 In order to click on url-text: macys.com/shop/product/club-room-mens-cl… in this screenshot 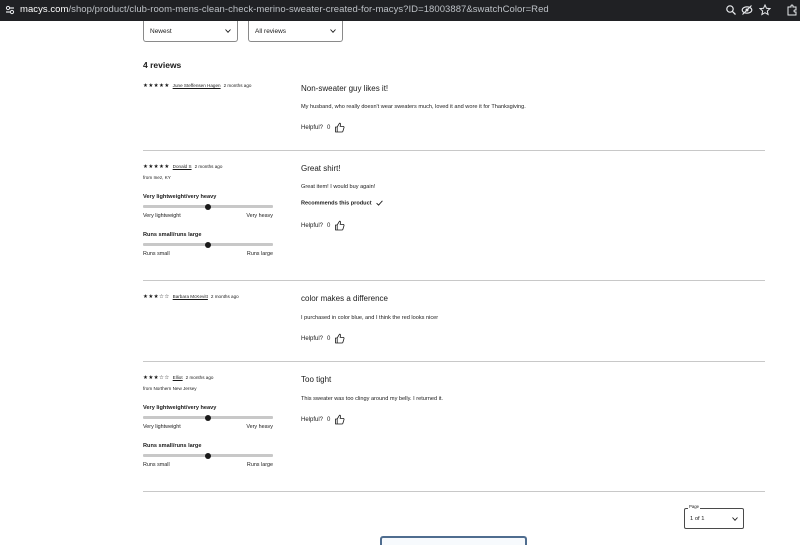, I will do `click(284, 10)`.